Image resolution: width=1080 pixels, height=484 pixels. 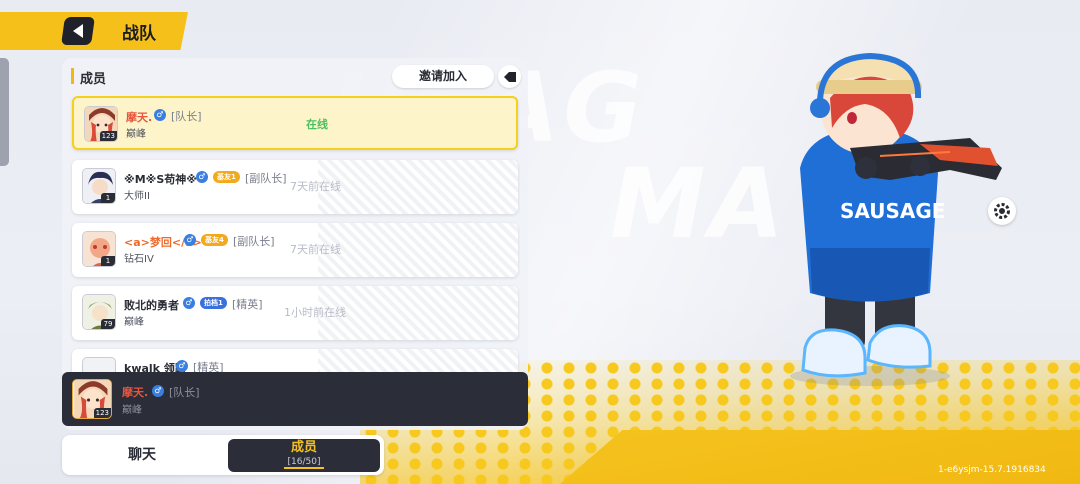 I want to click on gear-icon, so click(x=1002, y=211).